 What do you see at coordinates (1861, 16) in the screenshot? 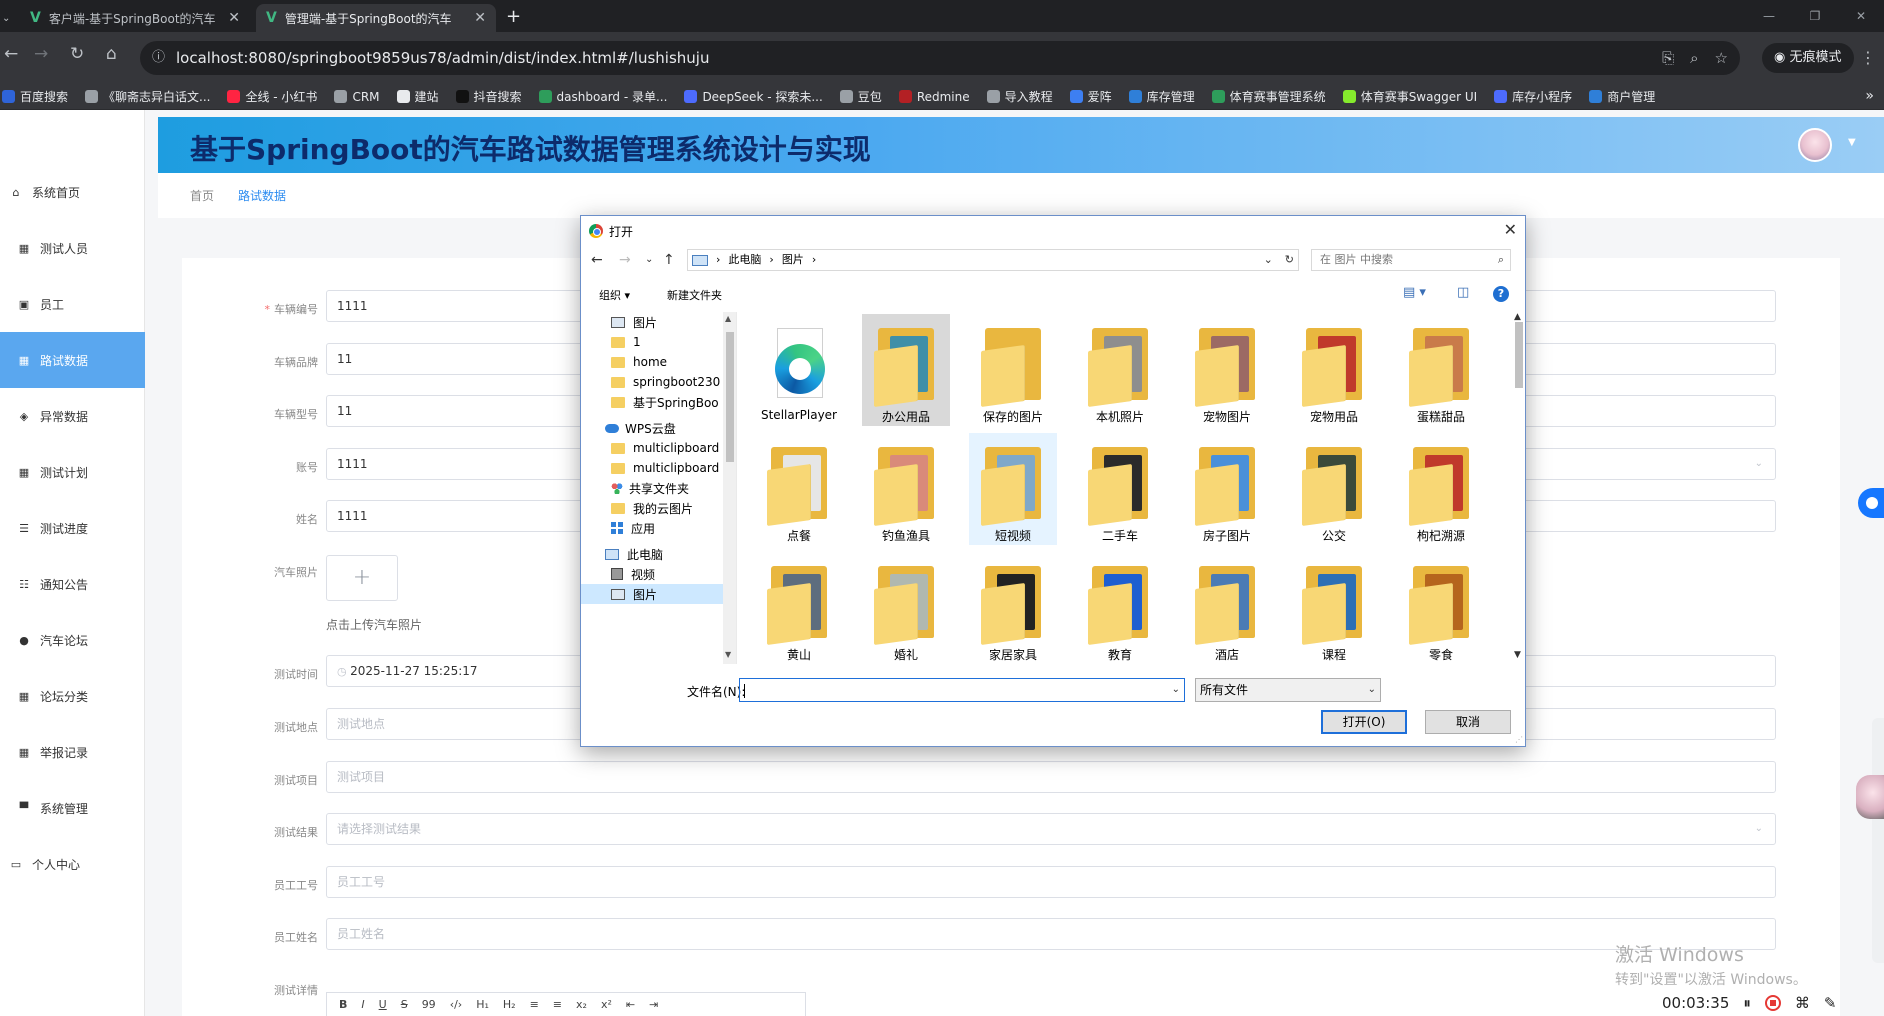
I see `close-window-icon: ✕` at bounding box center [1861, 16].